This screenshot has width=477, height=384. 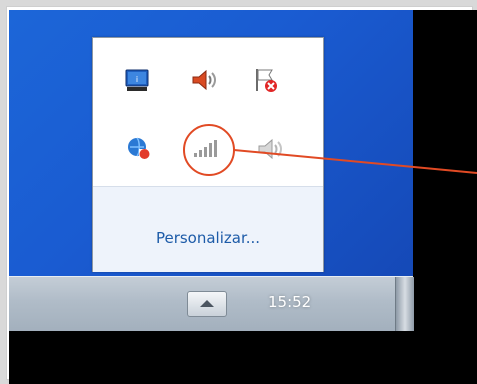 I want to click on network-error-icon, so click(x=139, y=149).